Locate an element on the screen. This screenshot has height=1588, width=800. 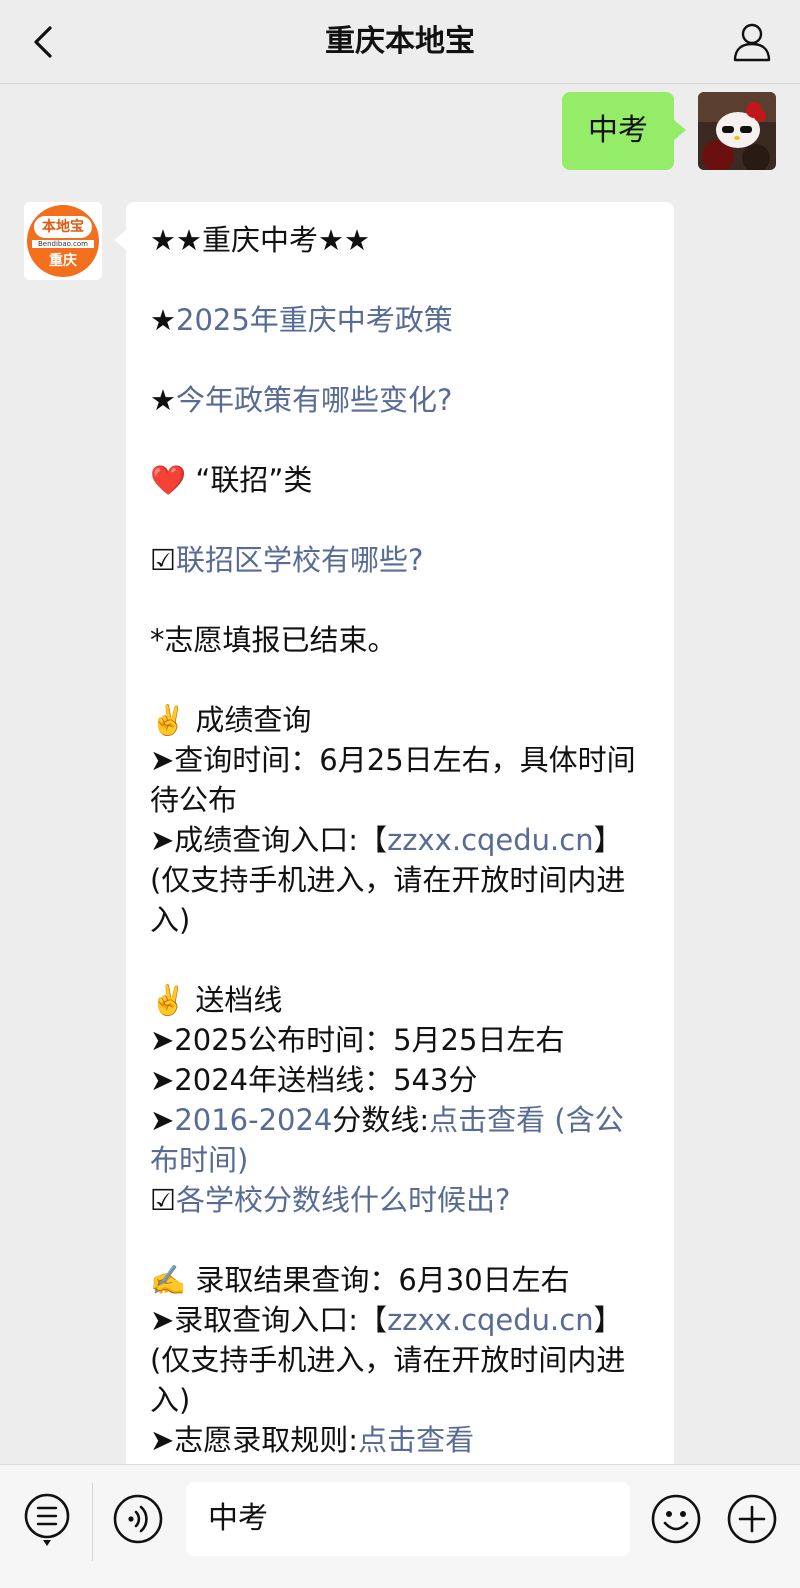
history-years-link: 2016-2024 is located at coordinates (253, 1120).